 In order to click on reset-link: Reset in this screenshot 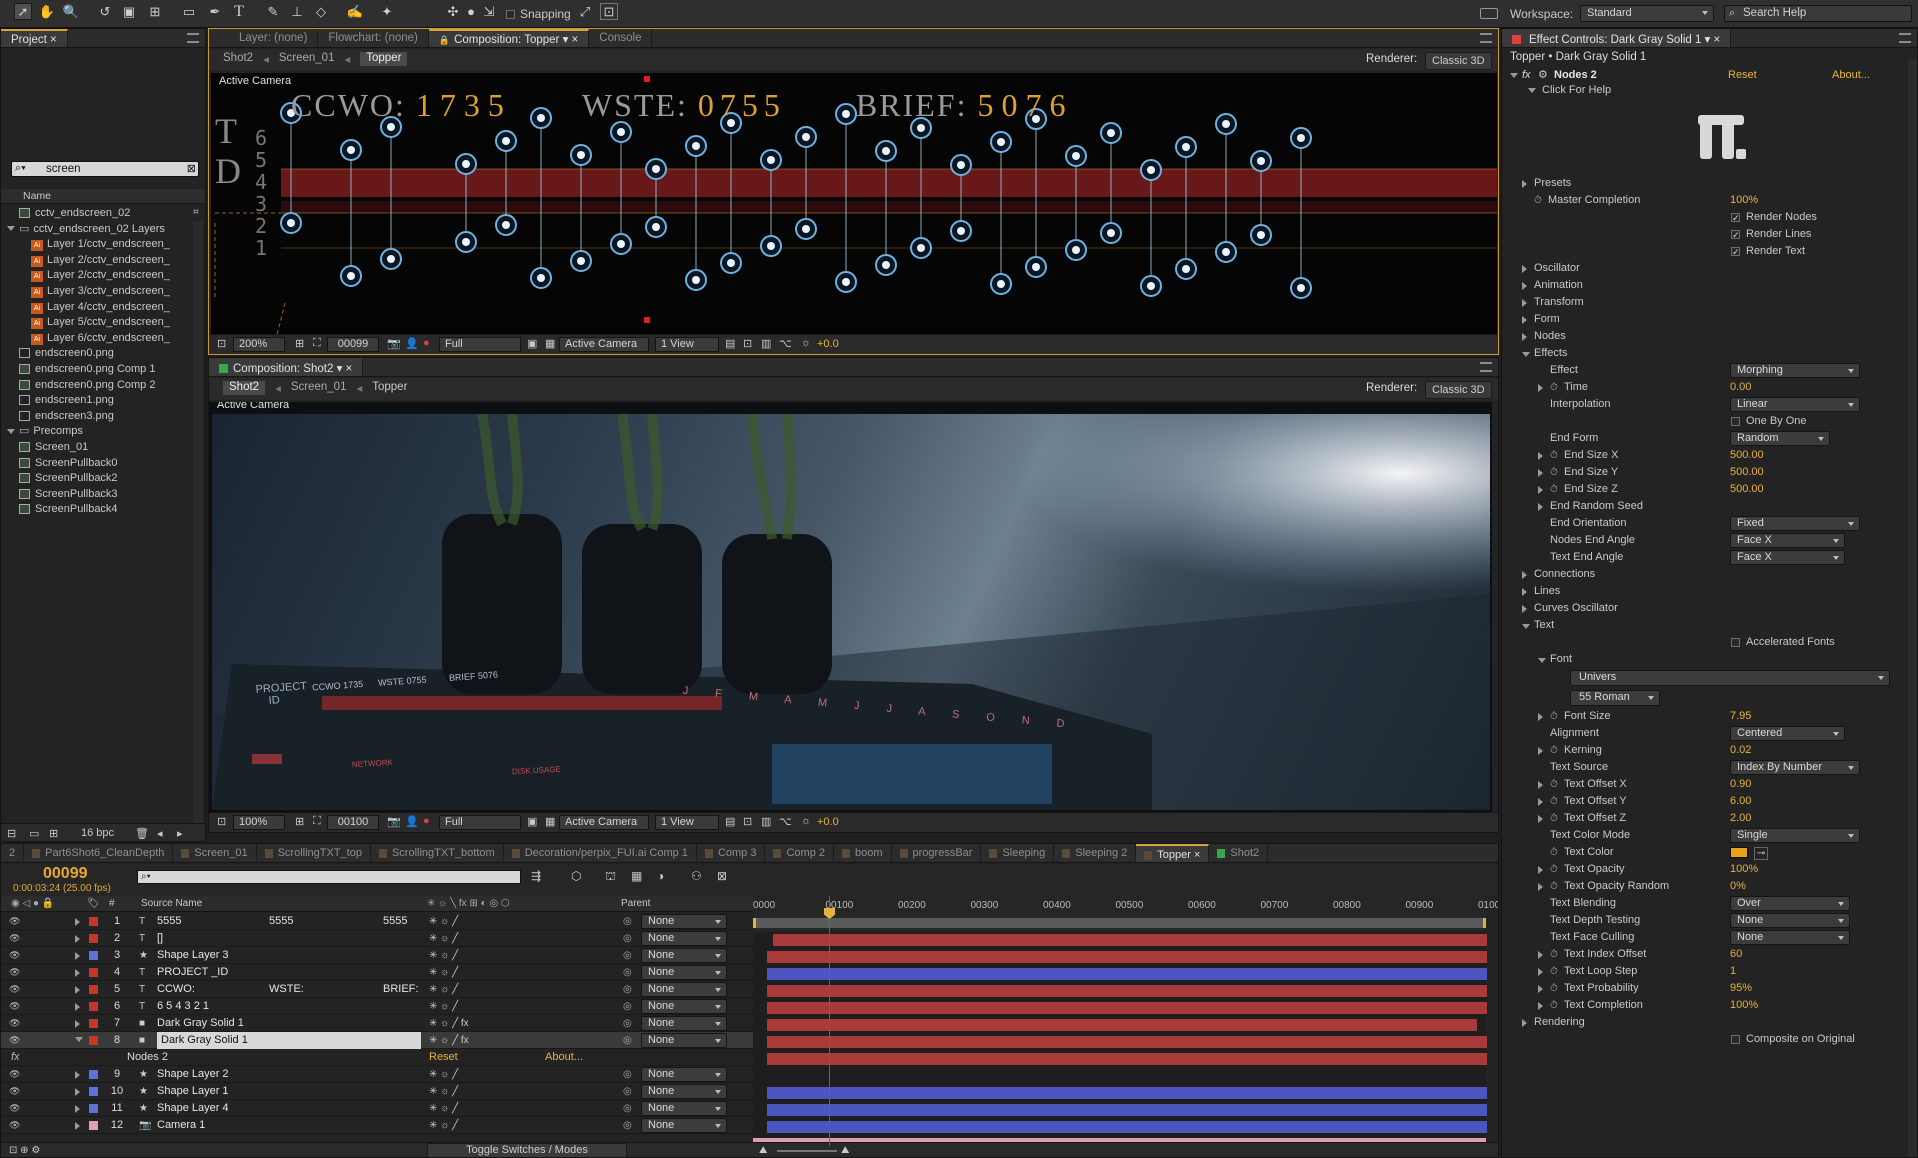, I will do `click(1742, 75)`.